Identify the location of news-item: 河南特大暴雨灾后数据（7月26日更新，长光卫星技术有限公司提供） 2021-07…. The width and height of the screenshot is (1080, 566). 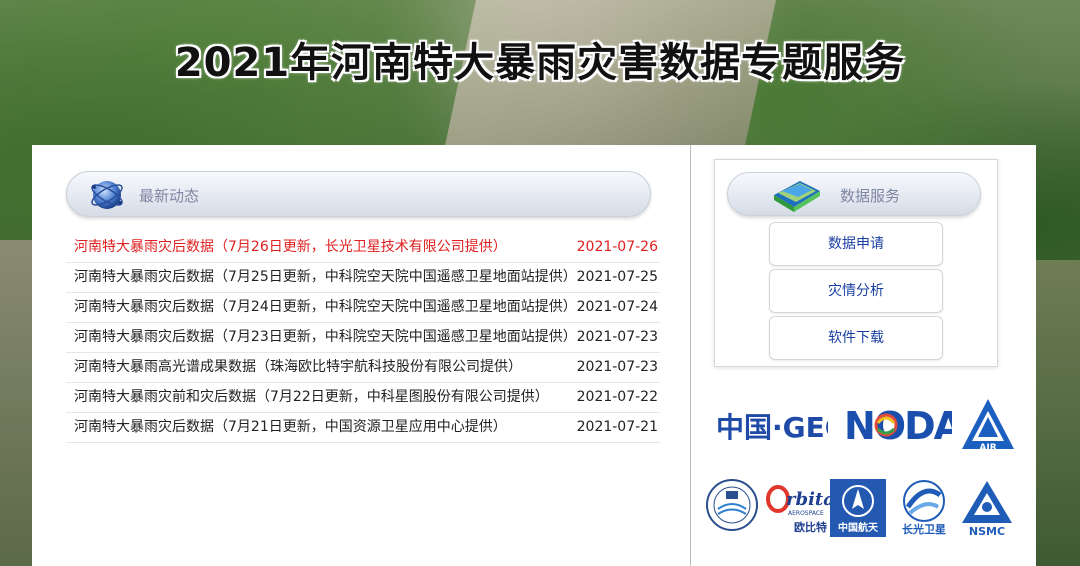
(363, 248).